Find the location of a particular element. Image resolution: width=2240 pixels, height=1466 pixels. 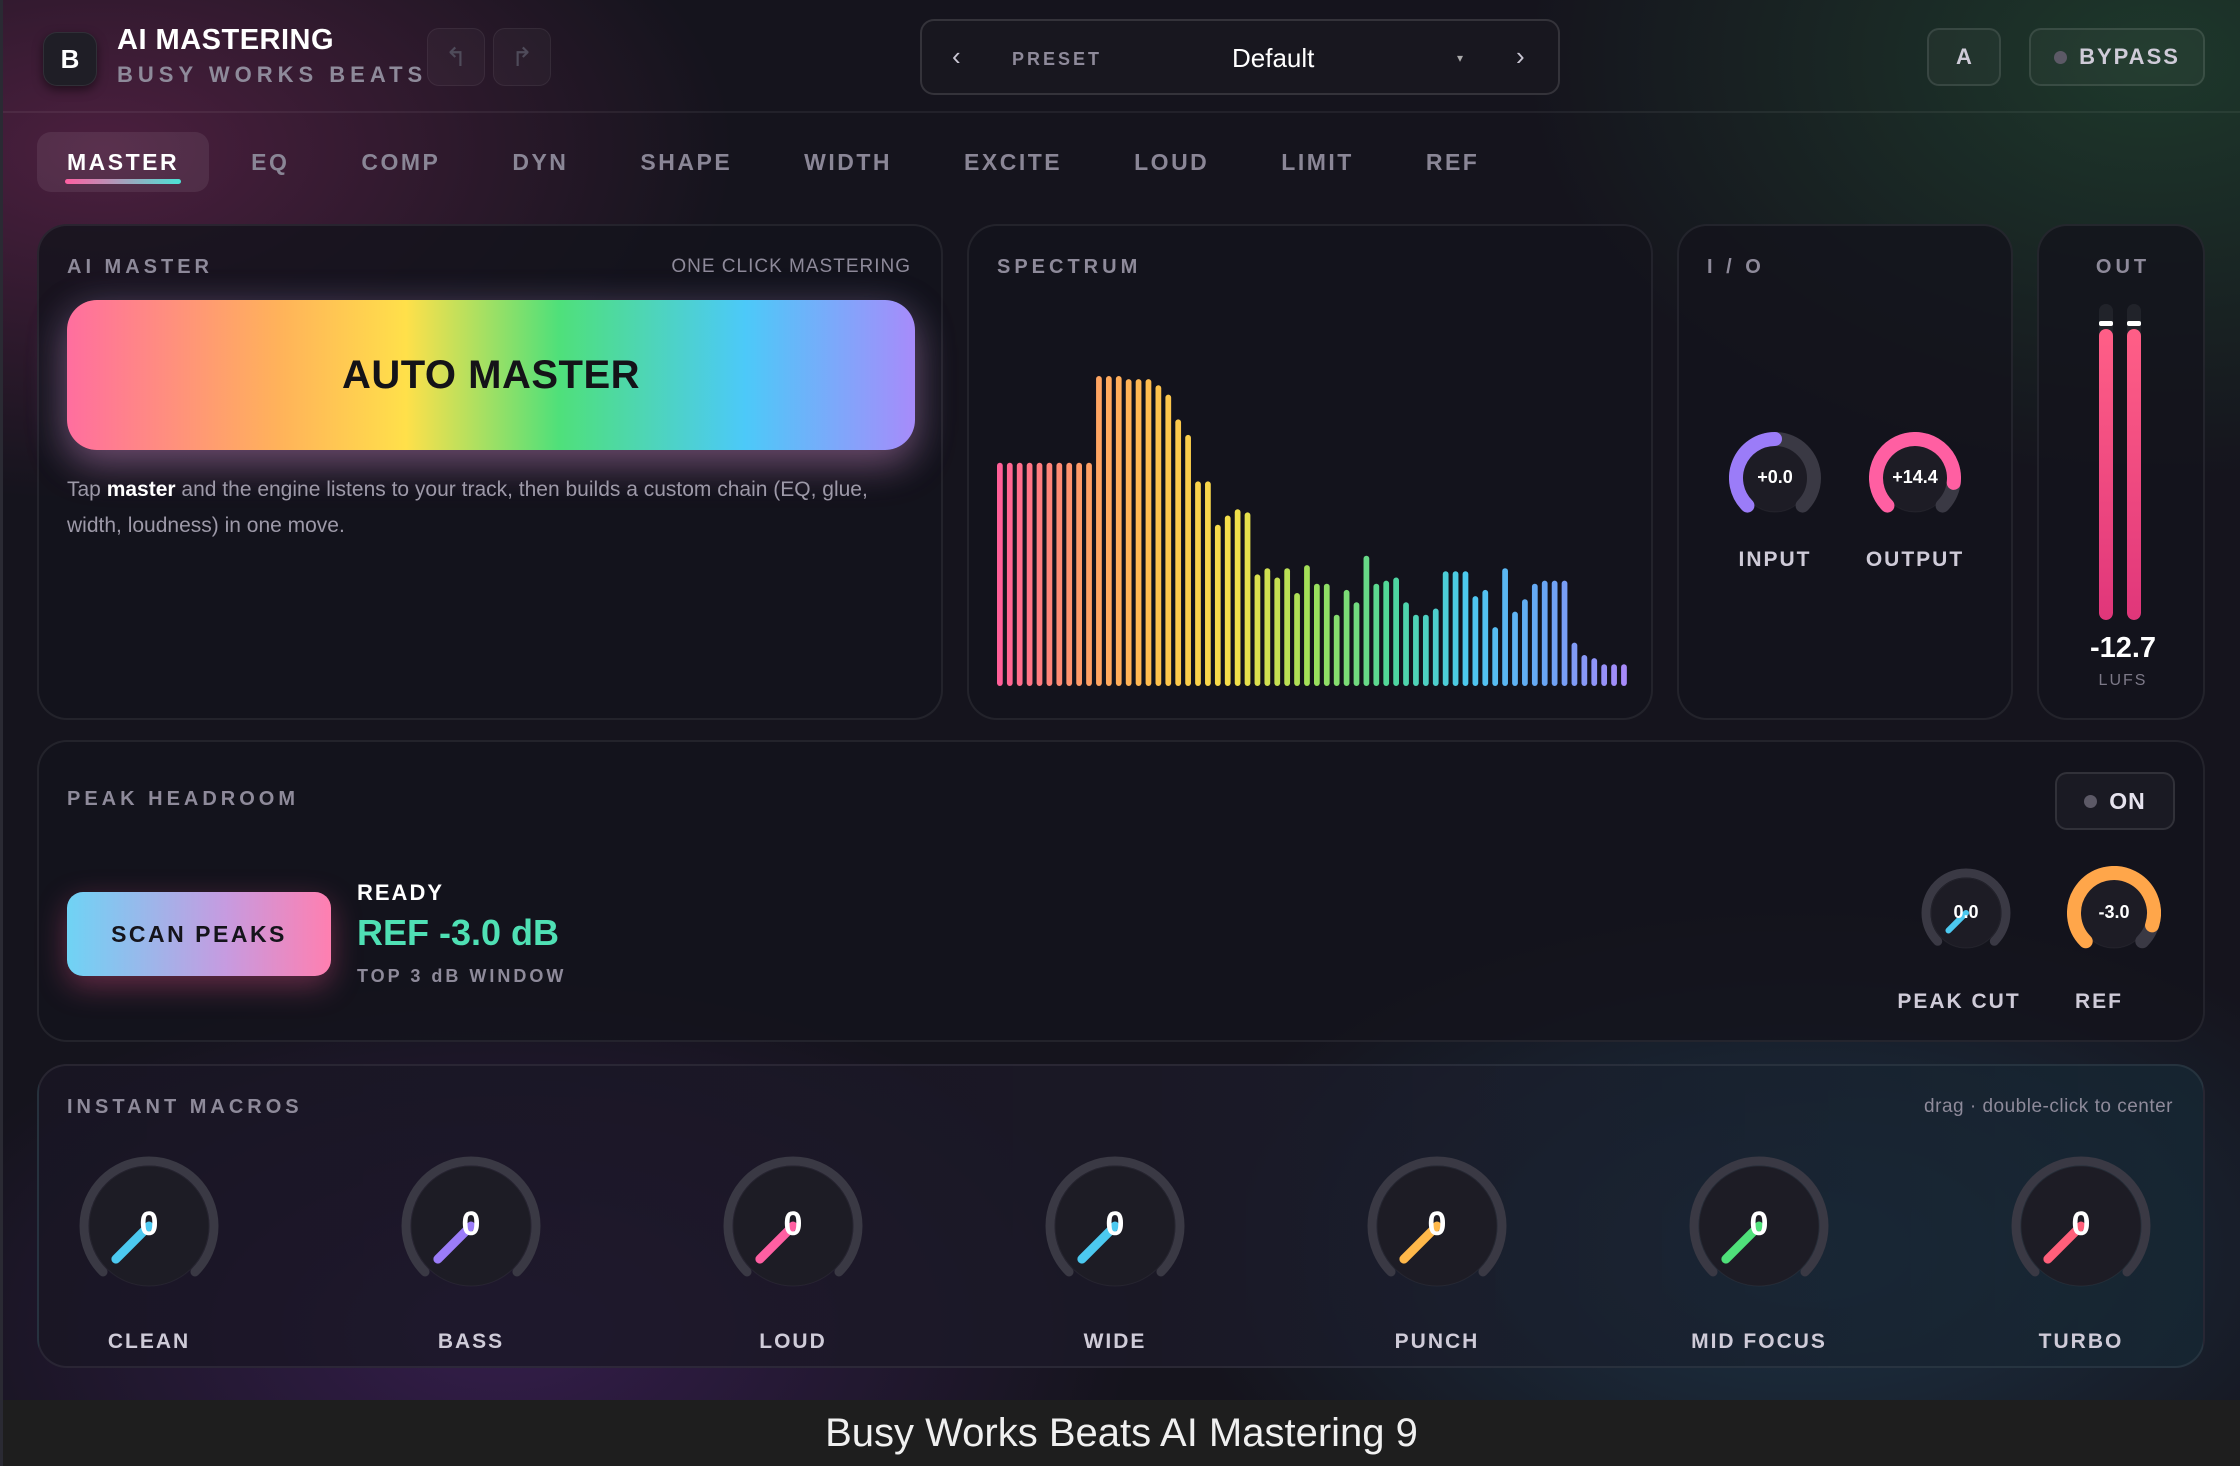

preset-next-button: › is located at coordinates (1520, 56).